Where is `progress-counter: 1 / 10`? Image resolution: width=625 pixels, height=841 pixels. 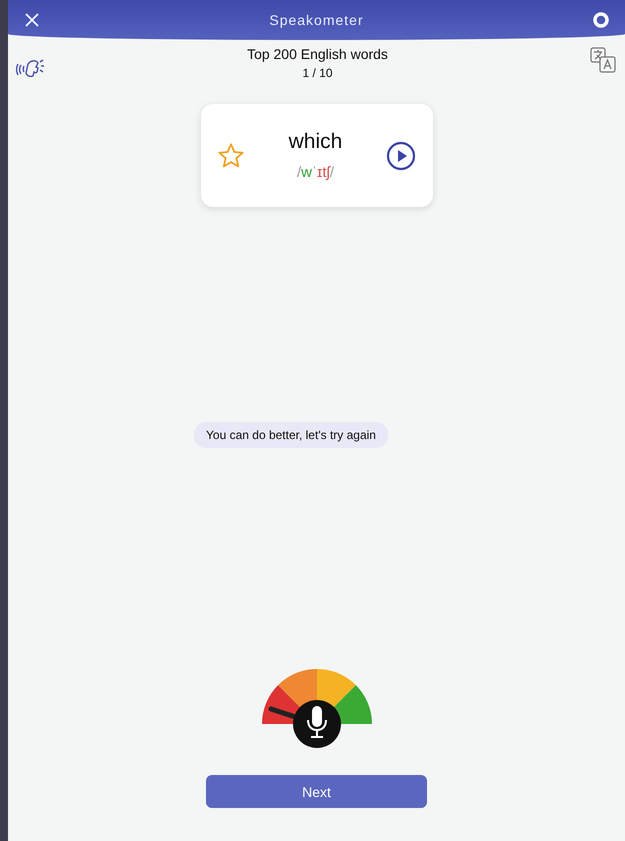 progress-counter: 1 / 10 is located at coordinates (317, 73).